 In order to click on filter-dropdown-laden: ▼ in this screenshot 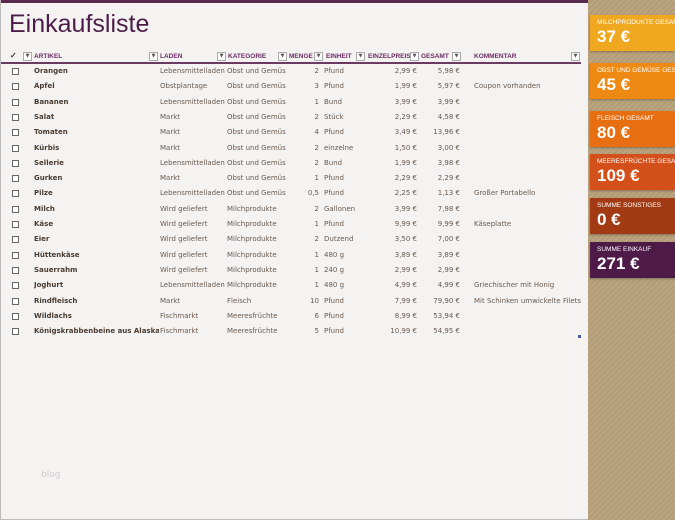, I will do `click(221, 56)`.